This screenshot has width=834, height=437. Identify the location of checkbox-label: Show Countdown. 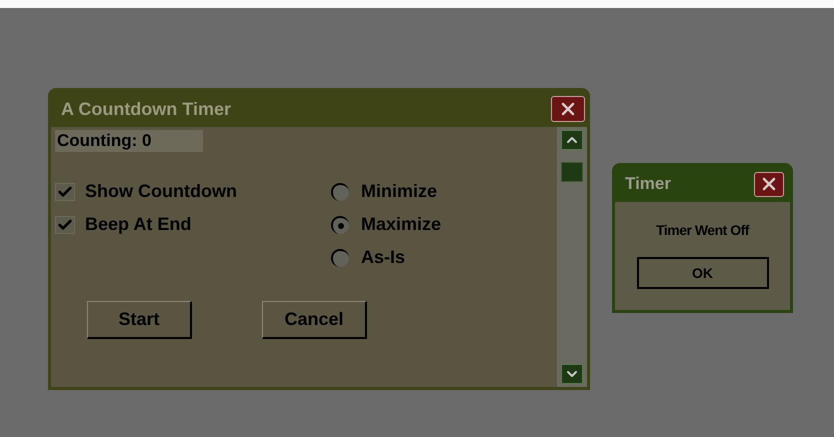
(161, 191).